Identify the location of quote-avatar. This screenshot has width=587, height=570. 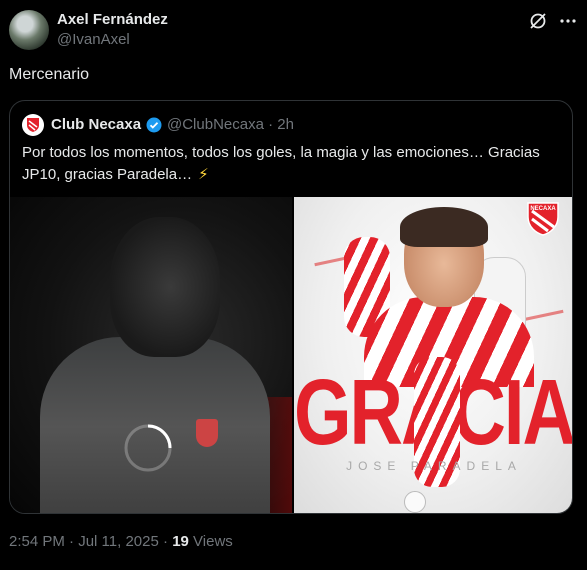
(33, 125).